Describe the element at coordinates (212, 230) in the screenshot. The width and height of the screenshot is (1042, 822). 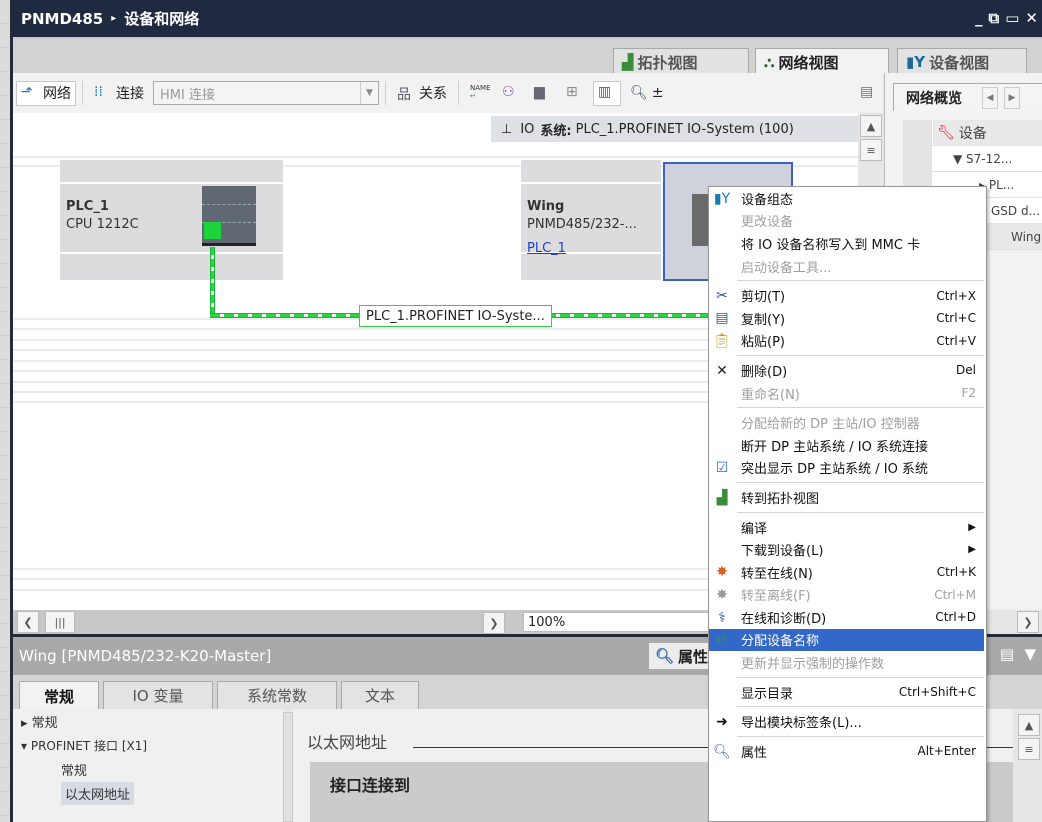
I see `profinet-port-icon` at that location.